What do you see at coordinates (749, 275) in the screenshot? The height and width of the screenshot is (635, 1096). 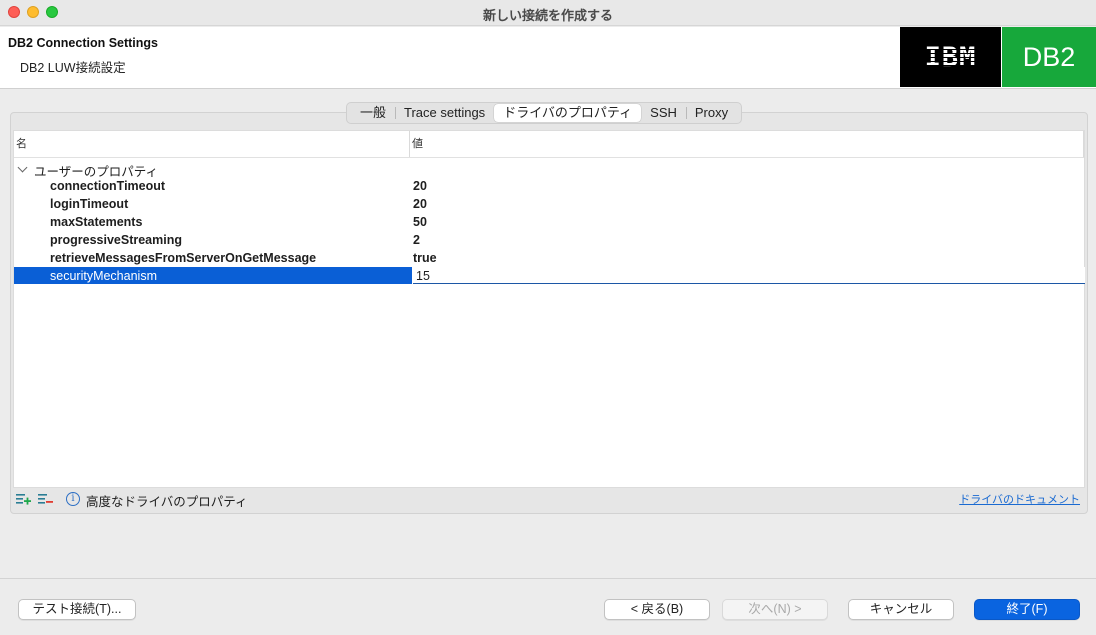 I see `property-value-editor` at bounding box center [749, 275].